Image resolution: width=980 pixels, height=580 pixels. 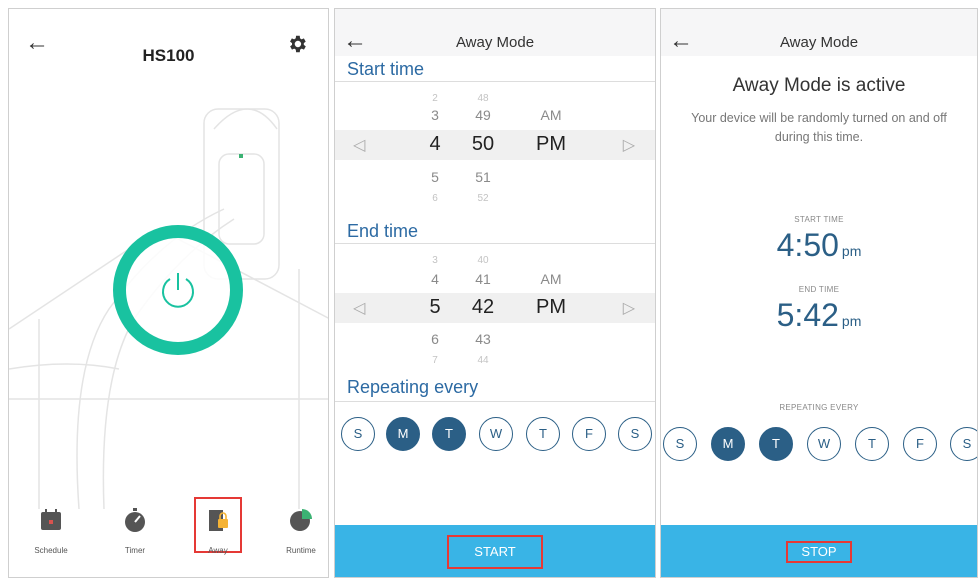 What do you see at coordinates (496, 434) in the screenshot?
I see `day-toggle-wednesday: W` at bounding box center [496, 434].